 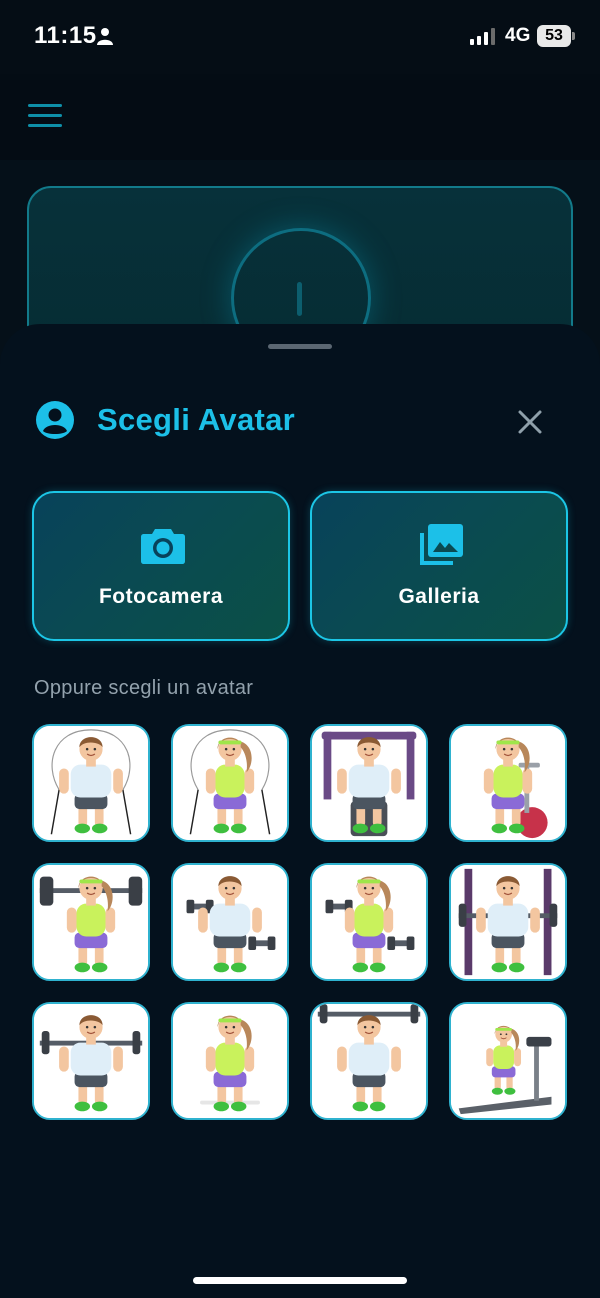 I want to click on power-tick, so click(x=299, y=299).